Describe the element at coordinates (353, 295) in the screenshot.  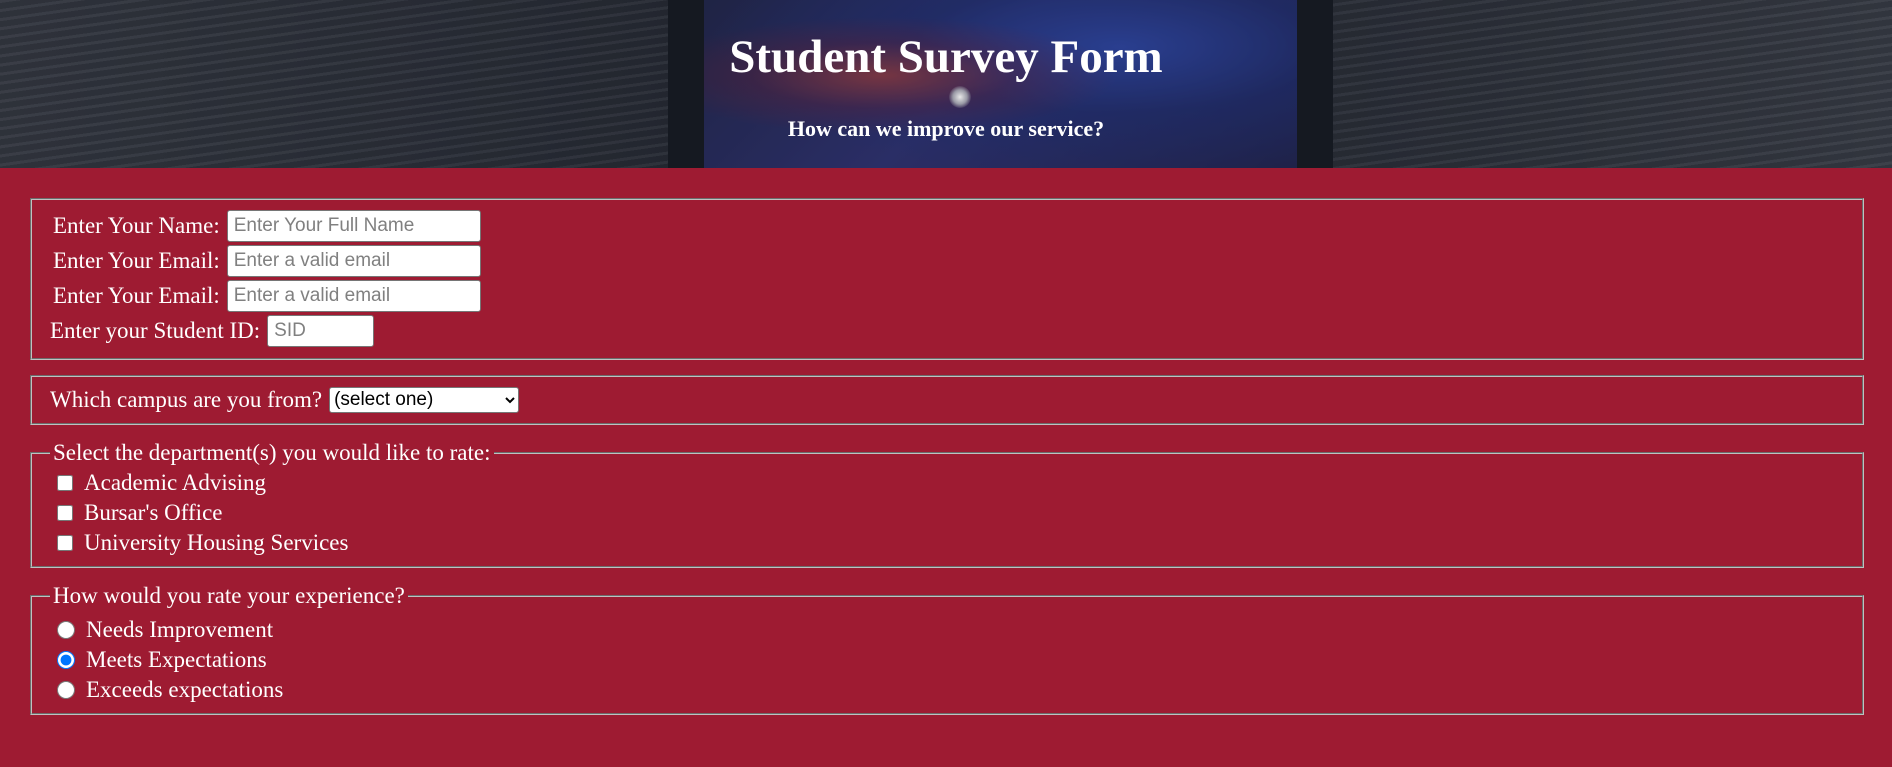
I see `email-confirm-input` at that location.